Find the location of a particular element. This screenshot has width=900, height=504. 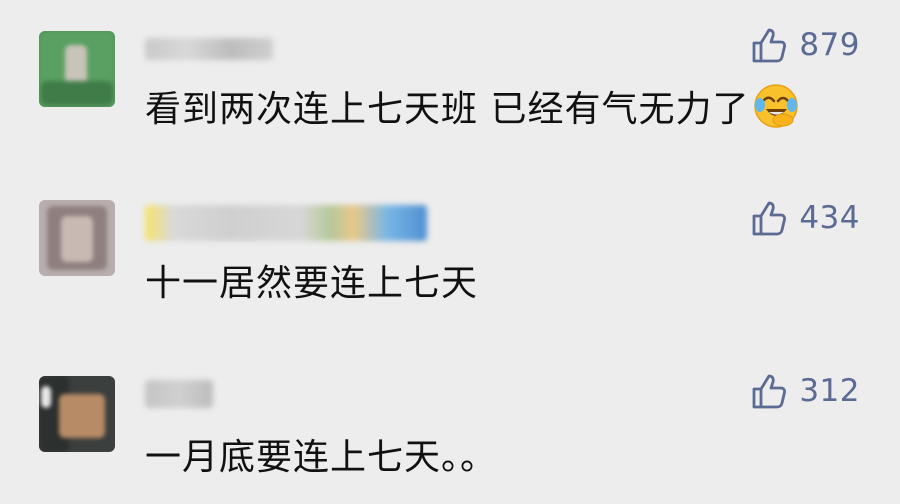

comment-text-row: 一月底要连上七天。。 is located at coordinates (321, 454).